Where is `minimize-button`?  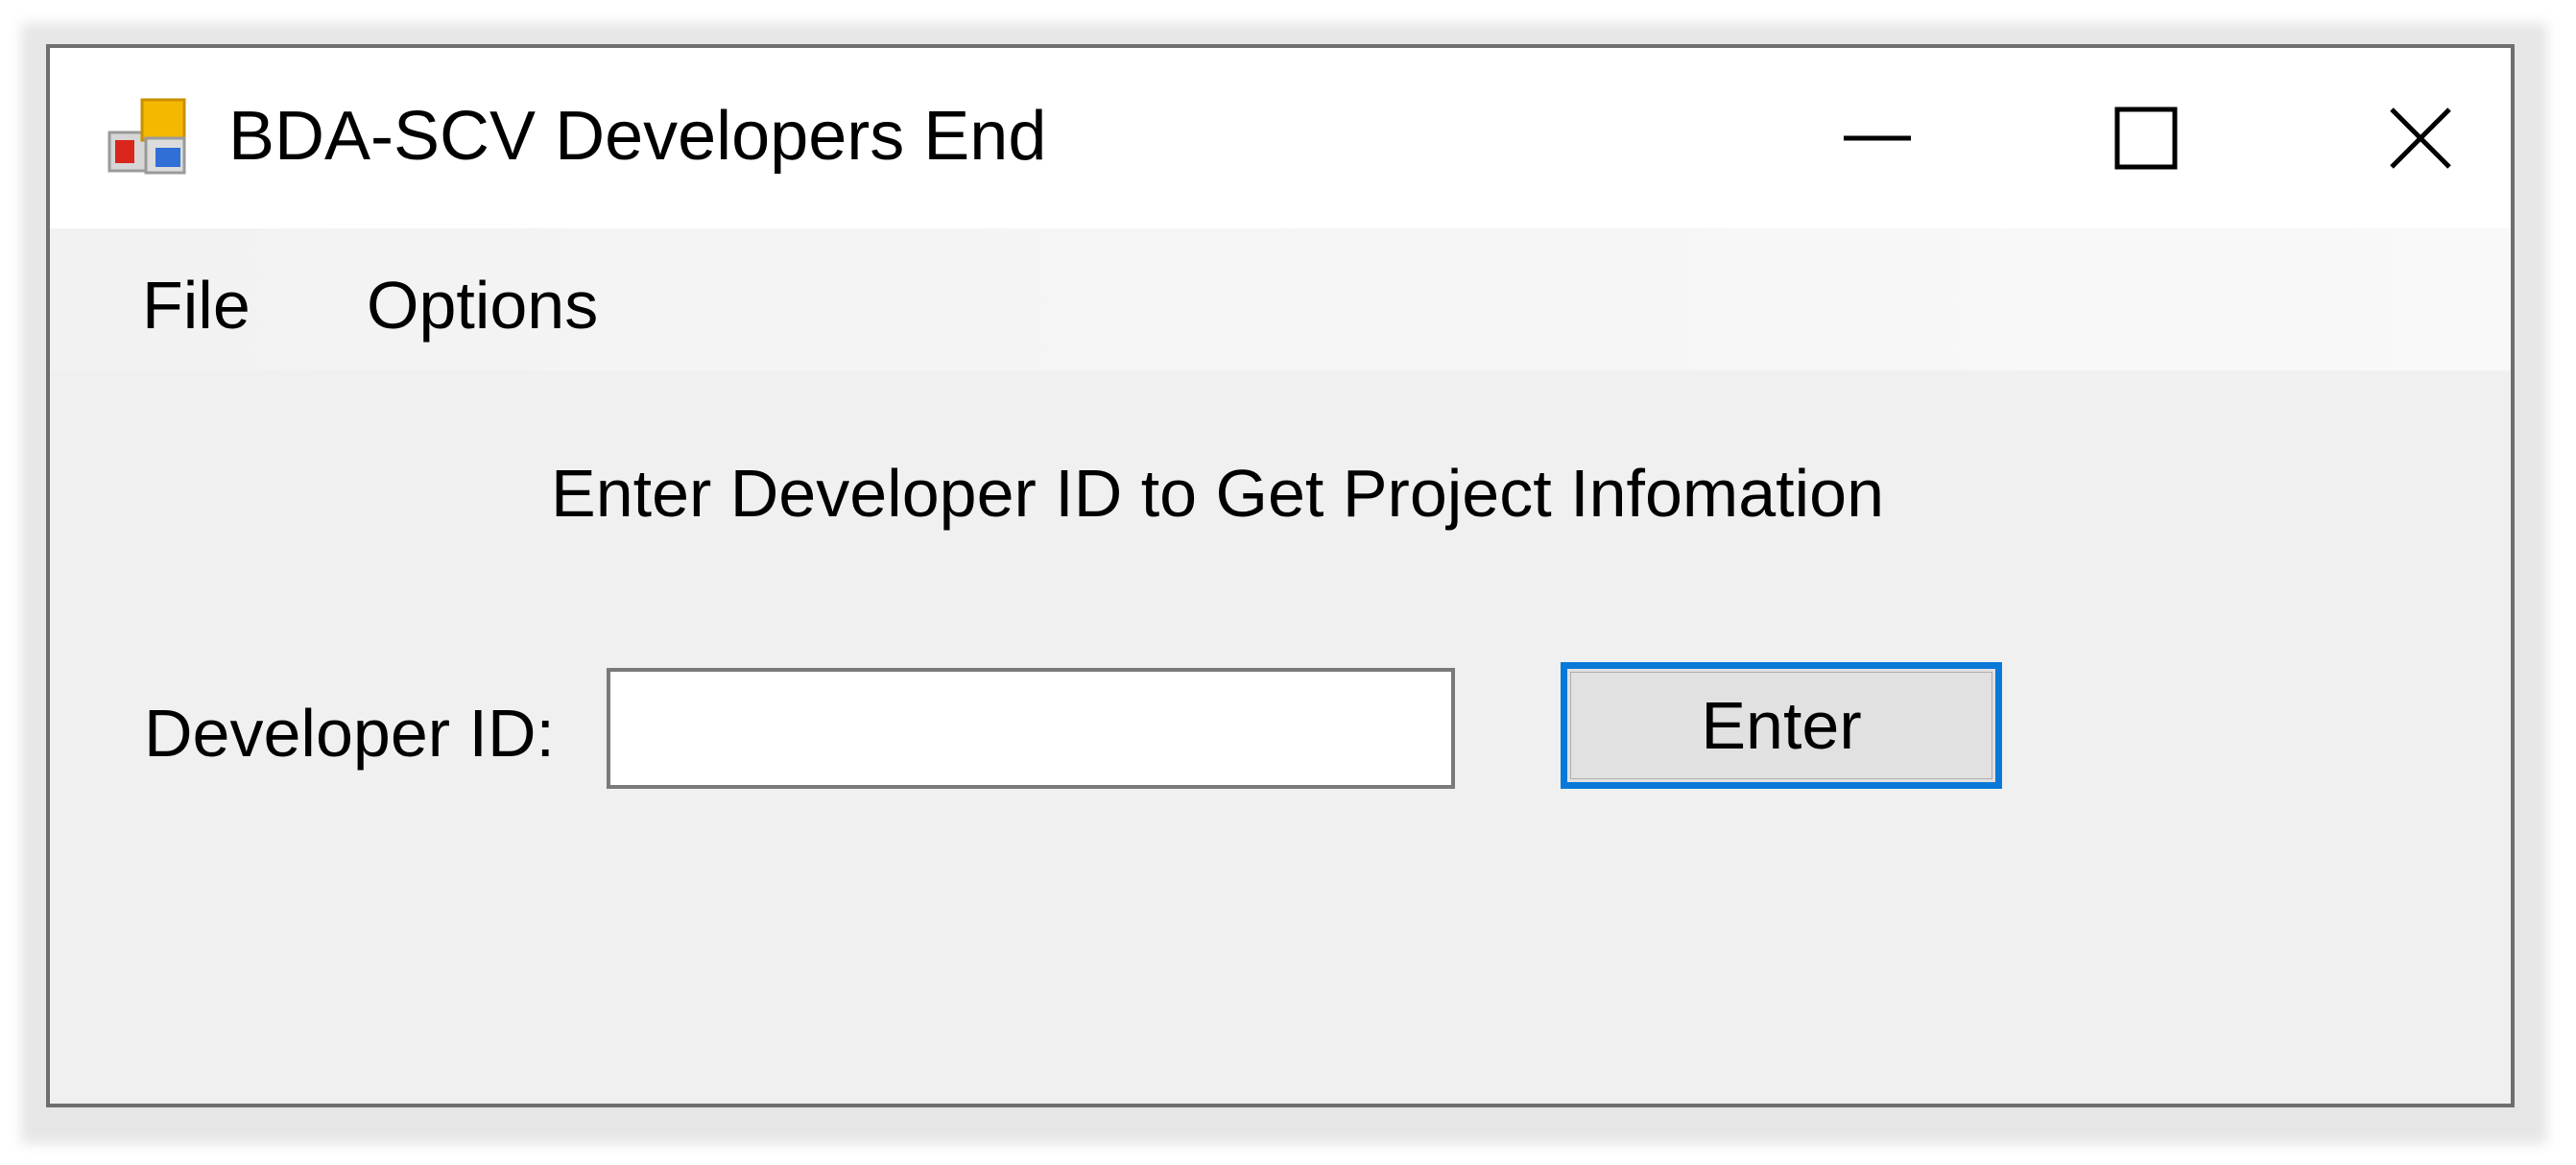 minimize-button is located at coordinates (1877, 138).